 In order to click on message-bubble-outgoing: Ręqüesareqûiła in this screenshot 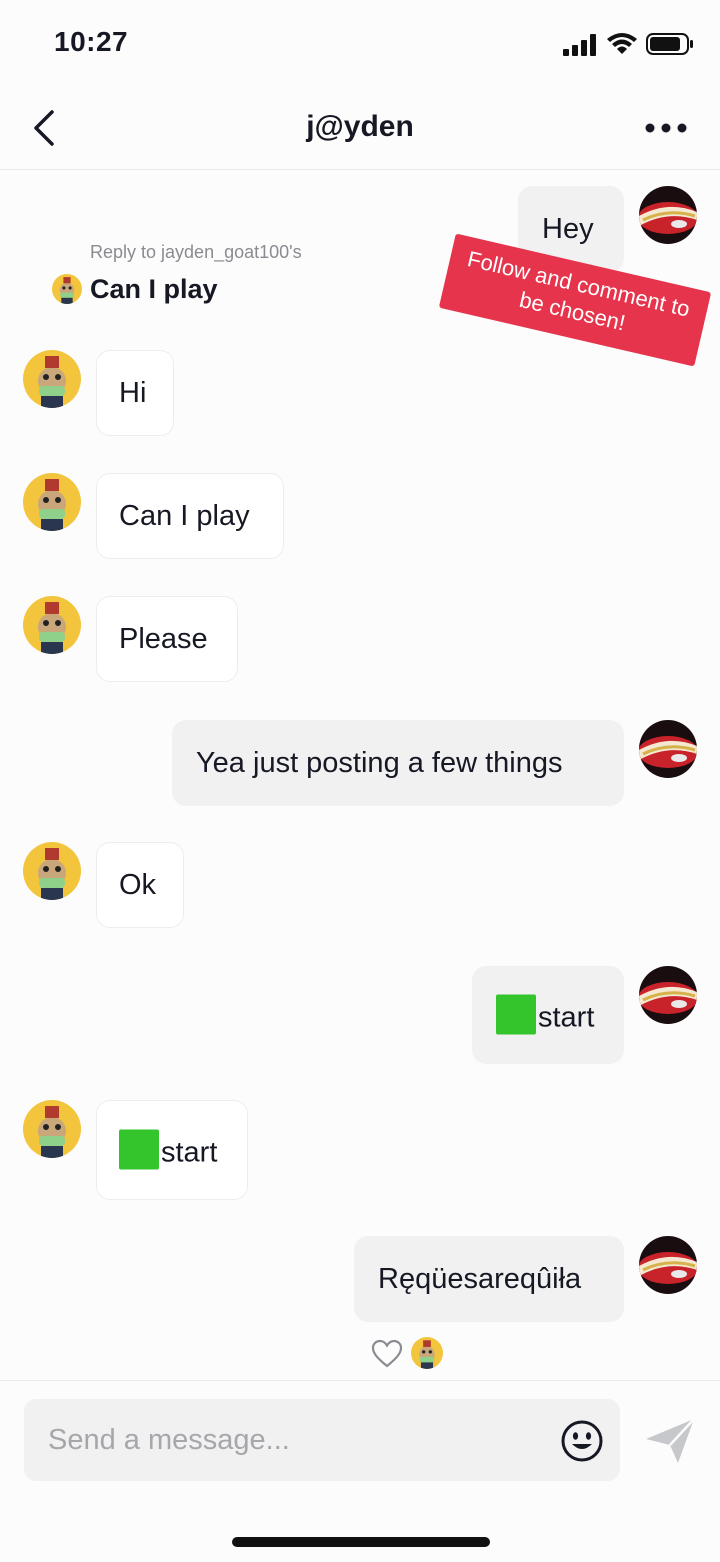, I will do `click(489, 1279)`.